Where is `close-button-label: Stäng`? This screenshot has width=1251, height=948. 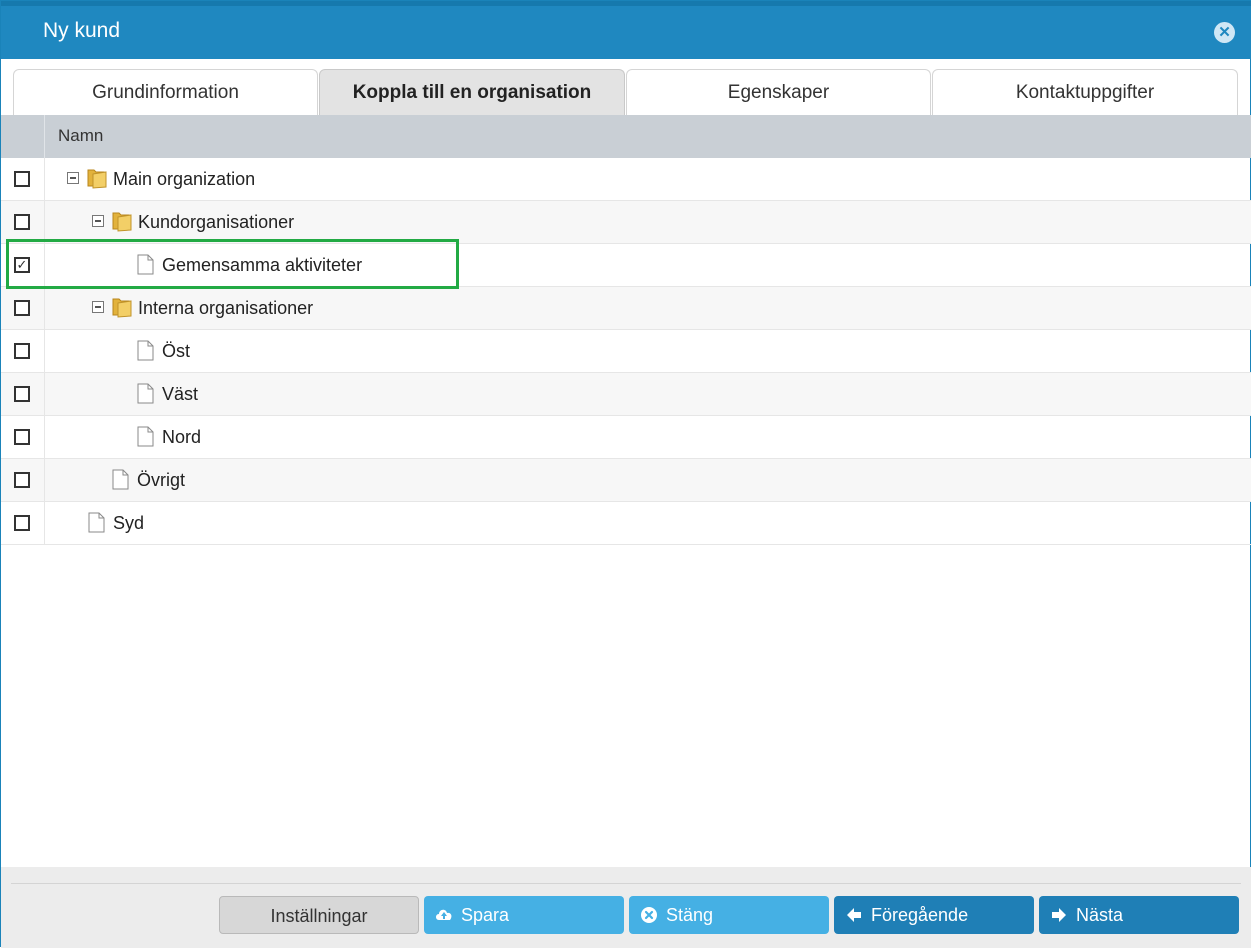
close-button-label: Stäng is located at coordinates (690, 915).